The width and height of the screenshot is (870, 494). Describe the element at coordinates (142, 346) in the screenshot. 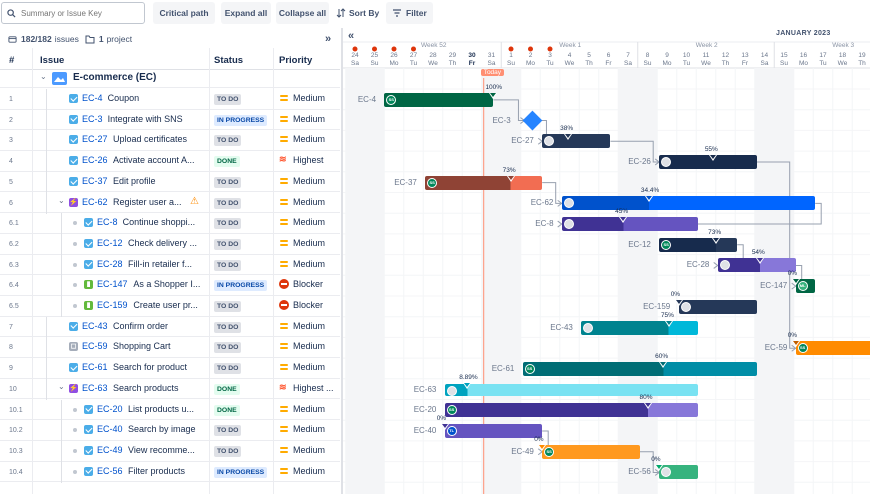

I see `issue-summary: Shopping Cart` at that location.